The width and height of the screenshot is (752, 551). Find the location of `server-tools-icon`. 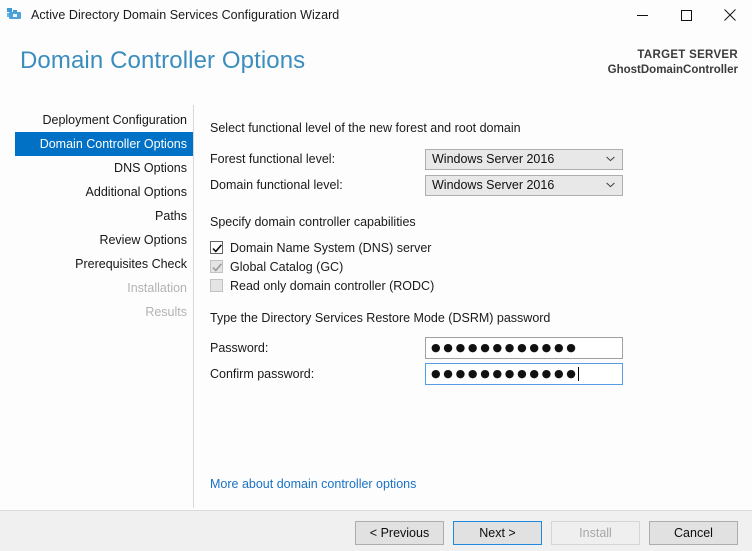

server-tools-icon is located at coordinates (15, 15).